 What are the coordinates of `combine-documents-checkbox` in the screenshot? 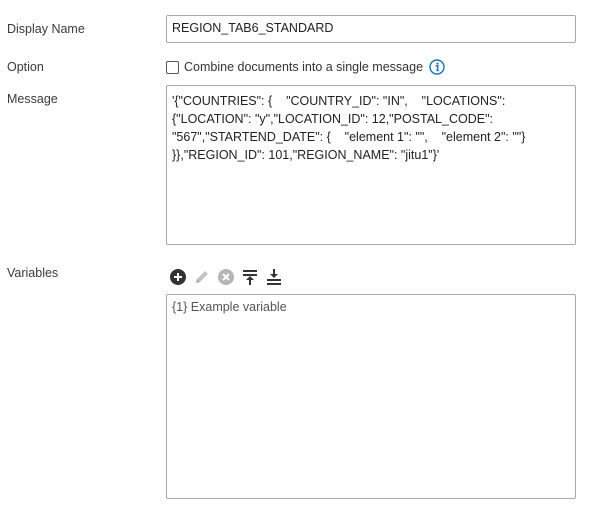 It's located at (172, 67).